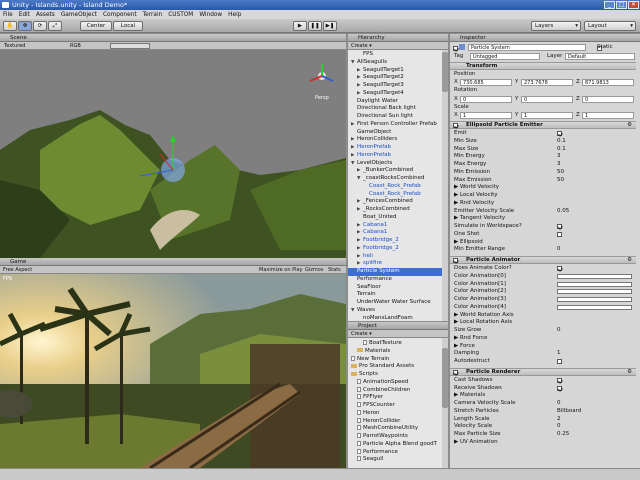 Image resolution: width=640 pixels, height=480 pixels. What do you see at coordinates (547, 82) in the screenshot?
I see `position-field: 273.7678` at bounding box center [547, 82].